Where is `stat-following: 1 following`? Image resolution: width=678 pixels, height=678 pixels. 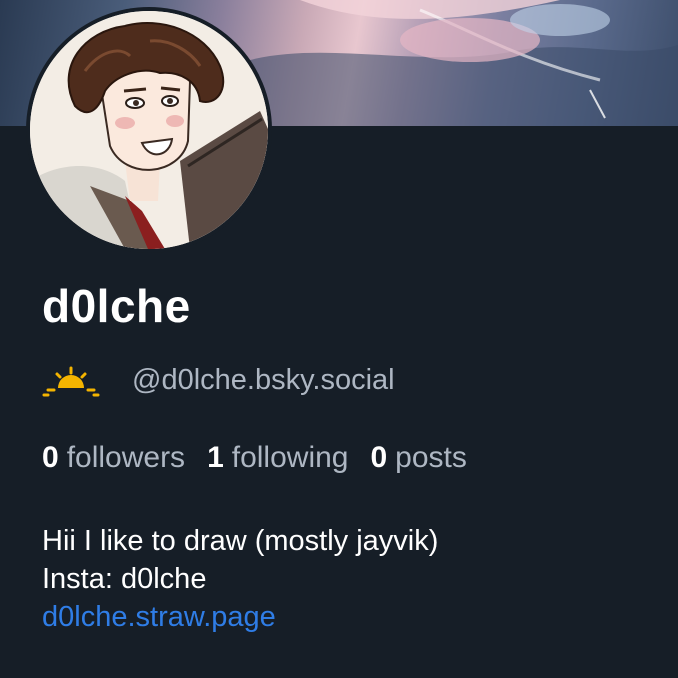 stat-following: 1 following is located at coordinates (277, 458).